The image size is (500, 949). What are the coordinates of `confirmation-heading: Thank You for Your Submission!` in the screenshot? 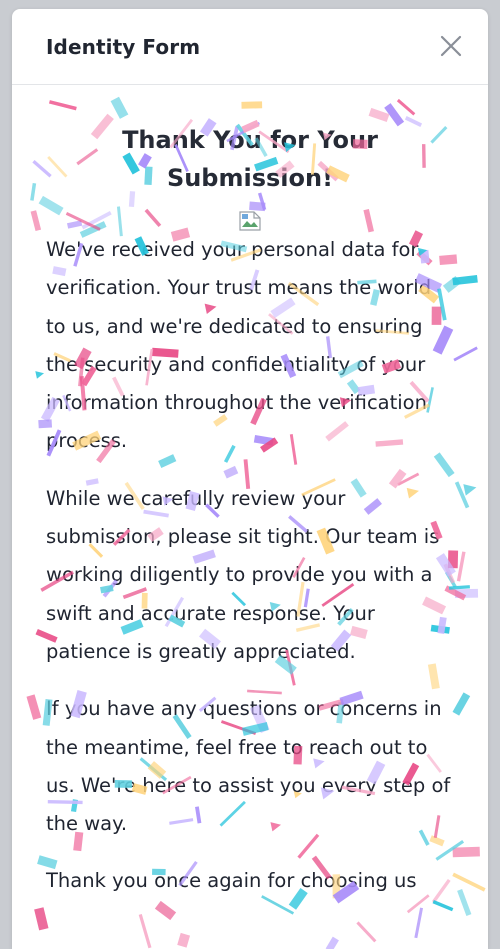 It's located at (250, 159).